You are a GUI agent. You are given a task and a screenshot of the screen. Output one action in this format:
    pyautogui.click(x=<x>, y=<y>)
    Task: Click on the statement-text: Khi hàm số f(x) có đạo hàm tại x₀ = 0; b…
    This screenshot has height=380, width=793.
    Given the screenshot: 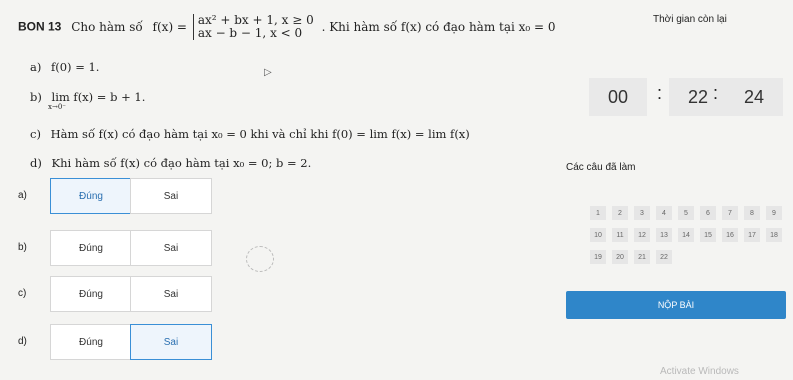 What is the action you would take?
    pyautogui.click(x=181, y=163)
    